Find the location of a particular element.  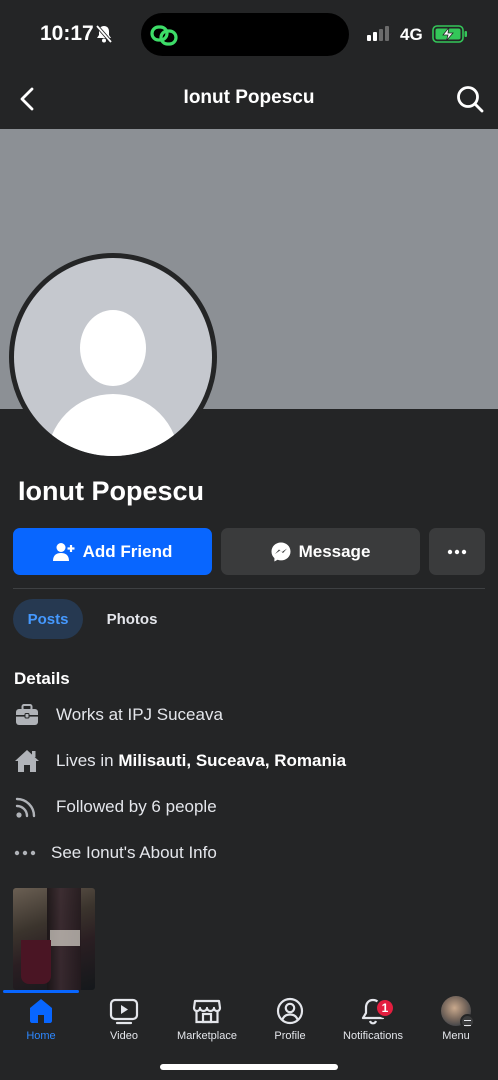

divider is located at coordinates (249, 588).